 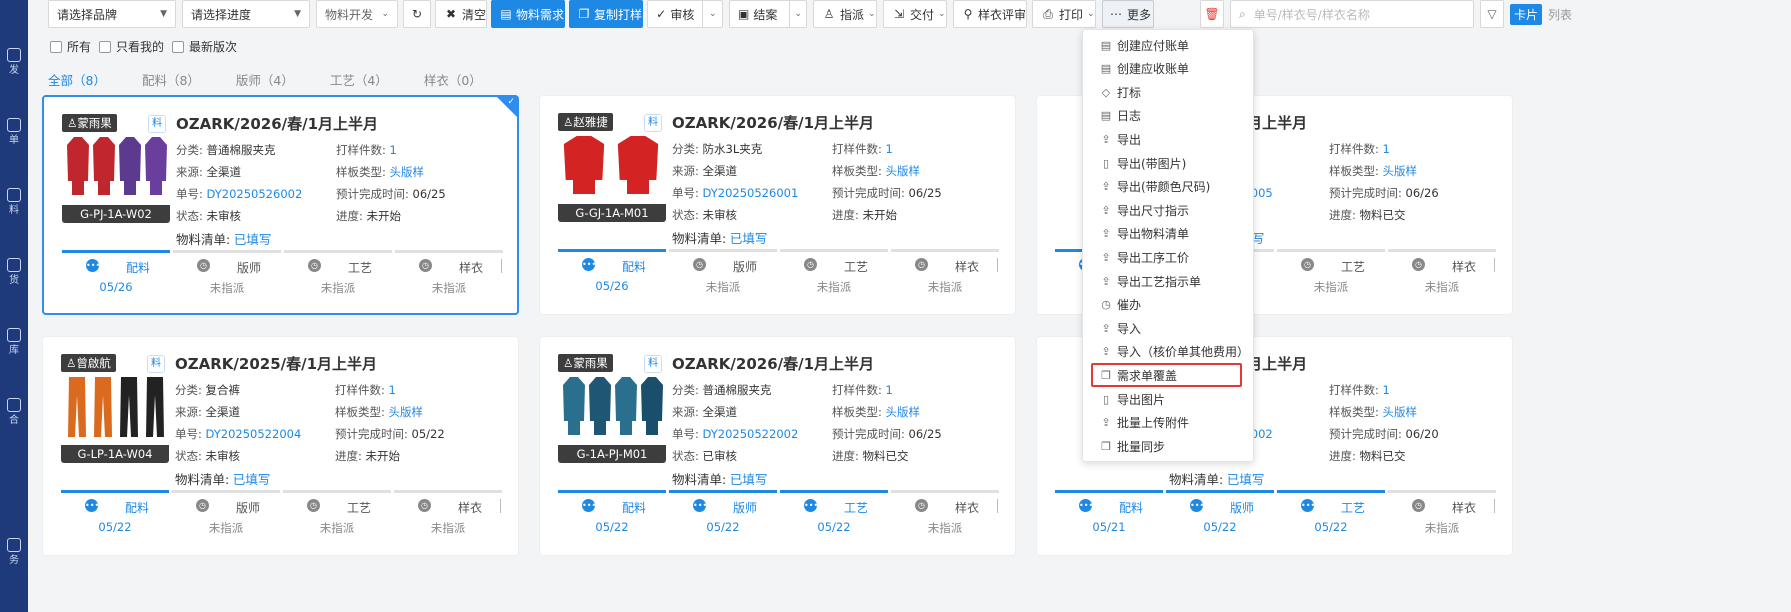 What do you see at coordinates (1144, 69) in the screenshot?
I see `menu-item: ▤ 创建应收账单` at bounding box center [1144, 69].